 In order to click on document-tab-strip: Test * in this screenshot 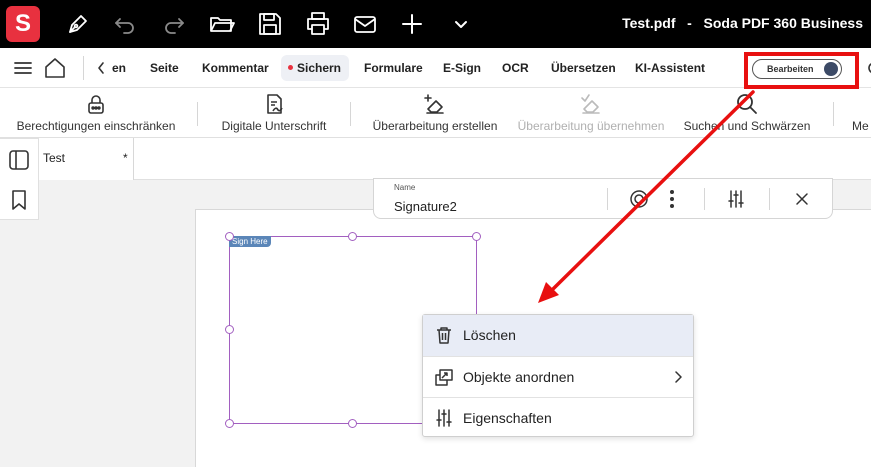, I will do `click(455, 159)`.